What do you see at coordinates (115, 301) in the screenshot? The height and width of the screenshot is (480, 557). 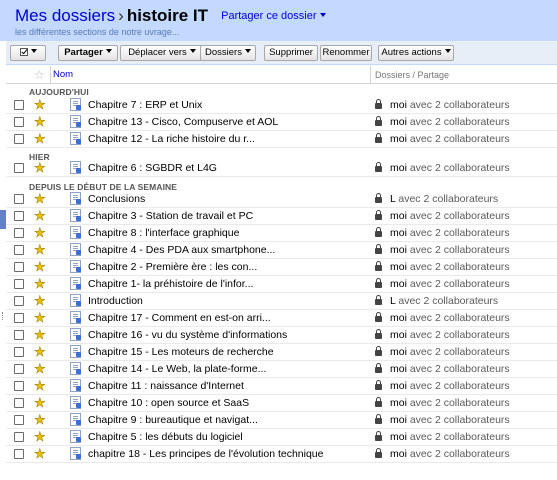 I see `document-name-link: Introduction` at bounding box center [115, 301].